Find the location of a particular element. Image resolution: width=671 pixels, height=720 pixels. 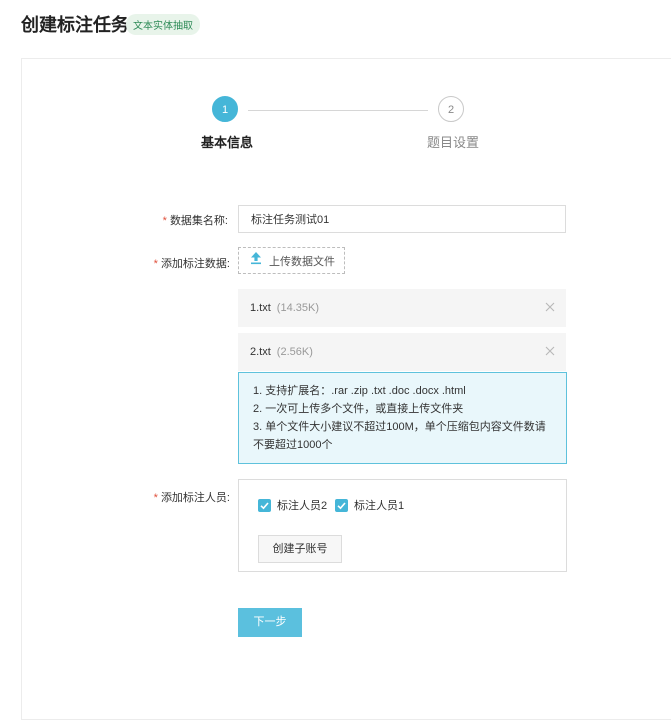

tip-line: 2. 一次可上传多个文件，或直接上传文件夹 is located at coordinates (358, 409).